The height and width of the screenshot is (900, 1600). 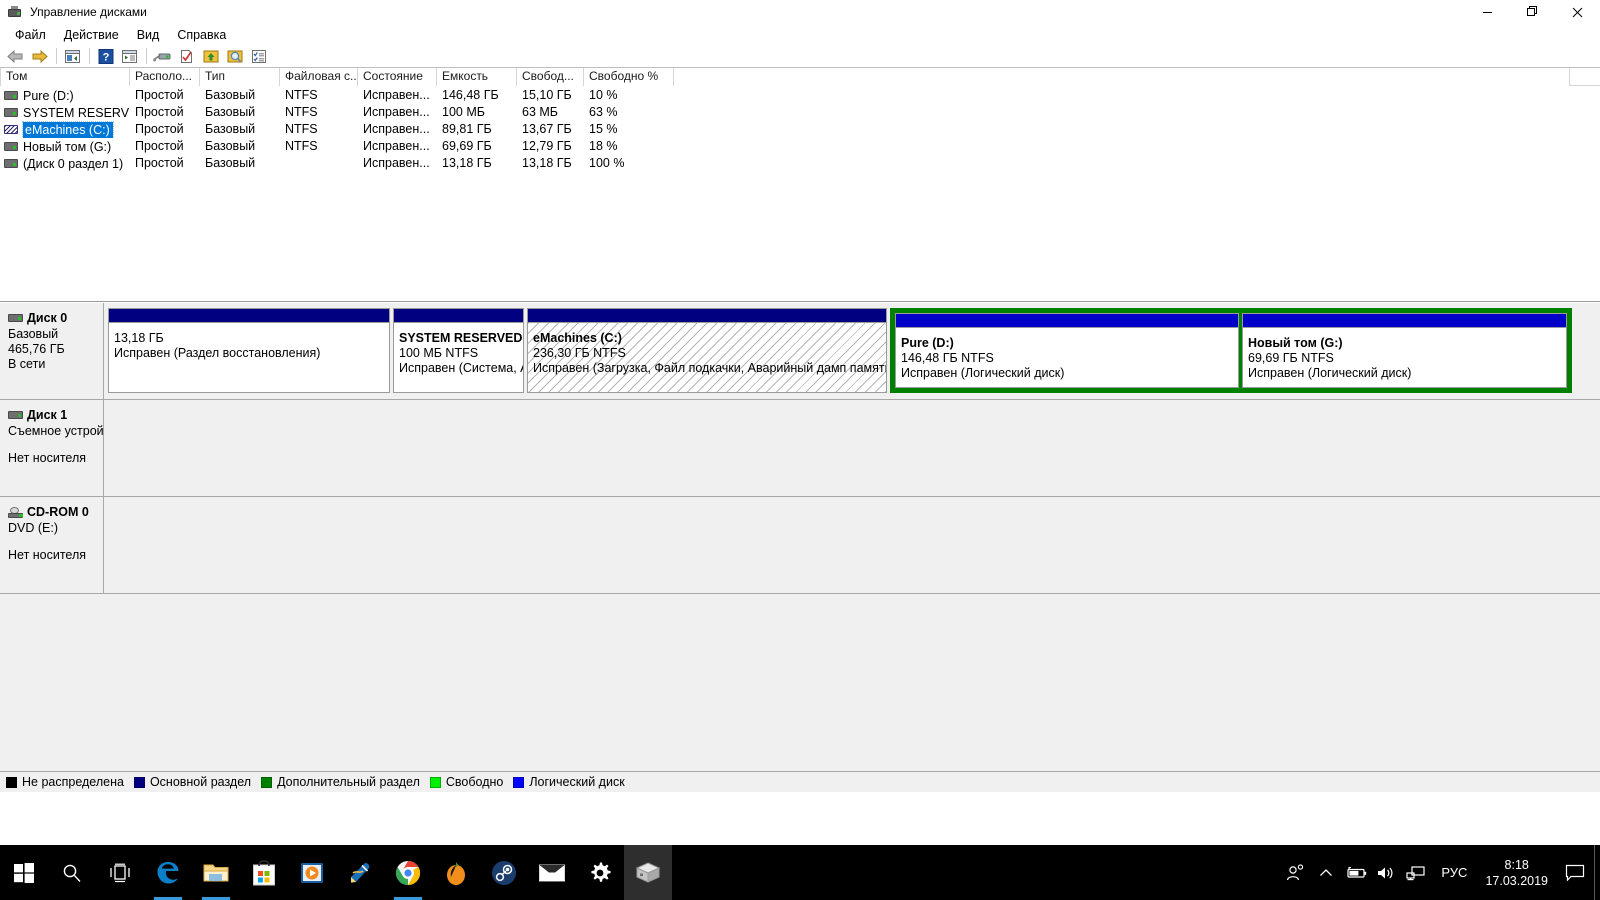 What do you see at coordinates (577, 338) in the screenshot?
I see `partition-title: eMachines (C:)` at bounding box center [577, 338].